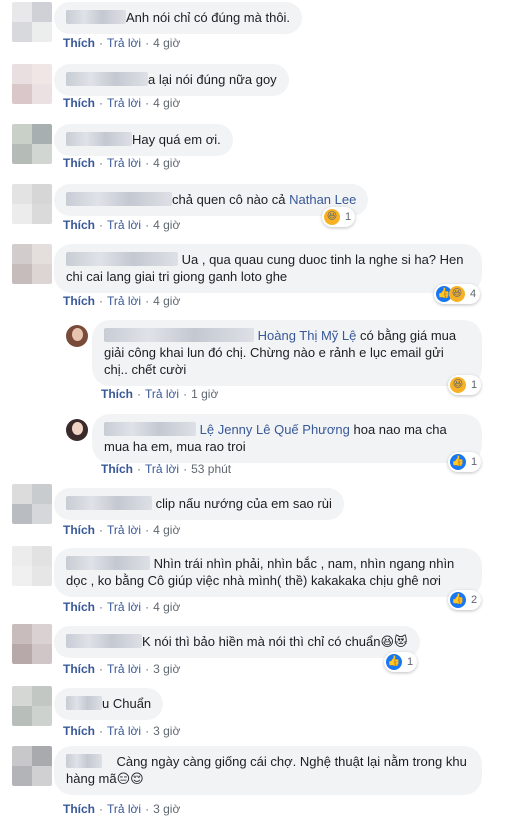  I want to click on comment-text: u Chuẩn, so click(127, 703).